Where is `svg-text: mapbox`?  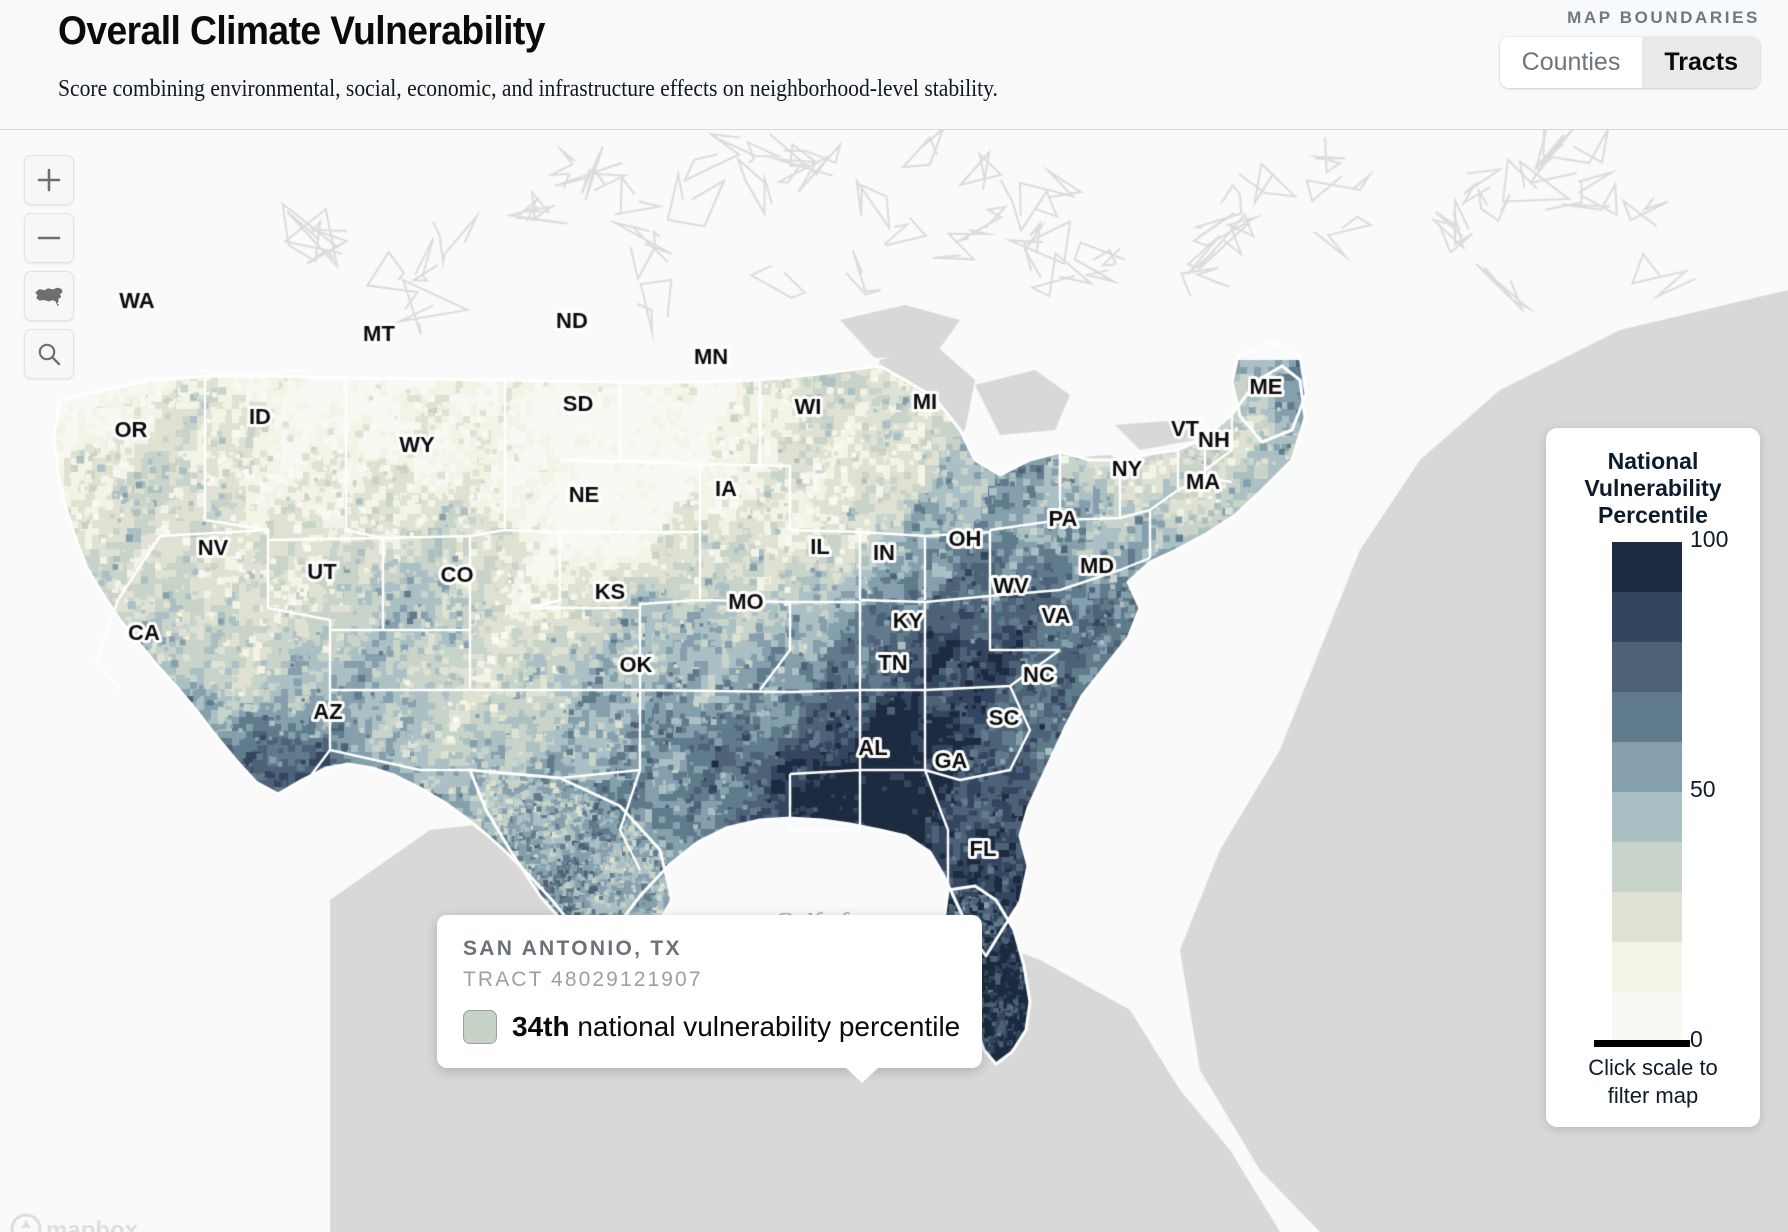
svg-text: mapbox is located at coordinates (92, 1224).